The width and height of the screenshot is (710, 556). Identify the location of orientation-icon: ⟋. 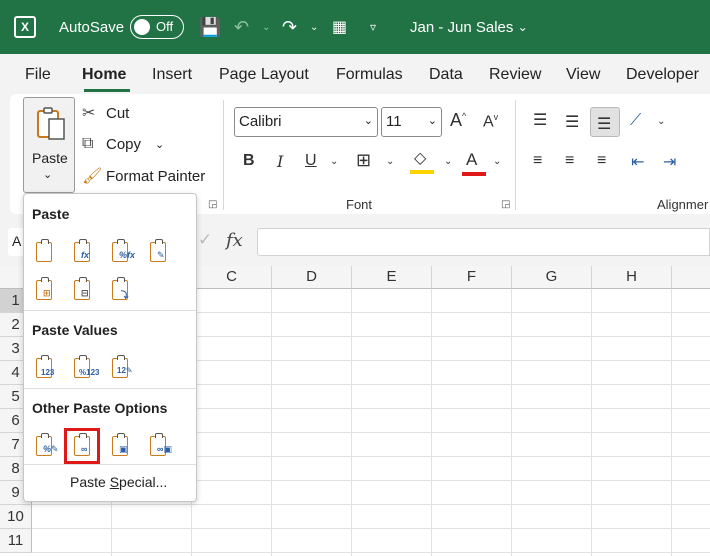
(635, 121).